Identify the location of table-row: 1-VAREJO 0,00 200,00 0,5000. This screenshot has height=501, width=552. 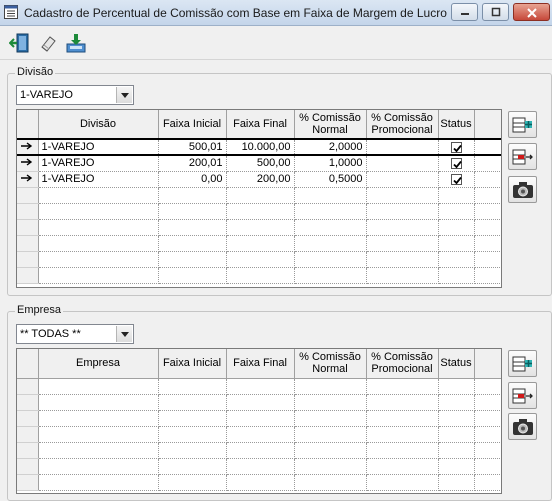
(259, 179).